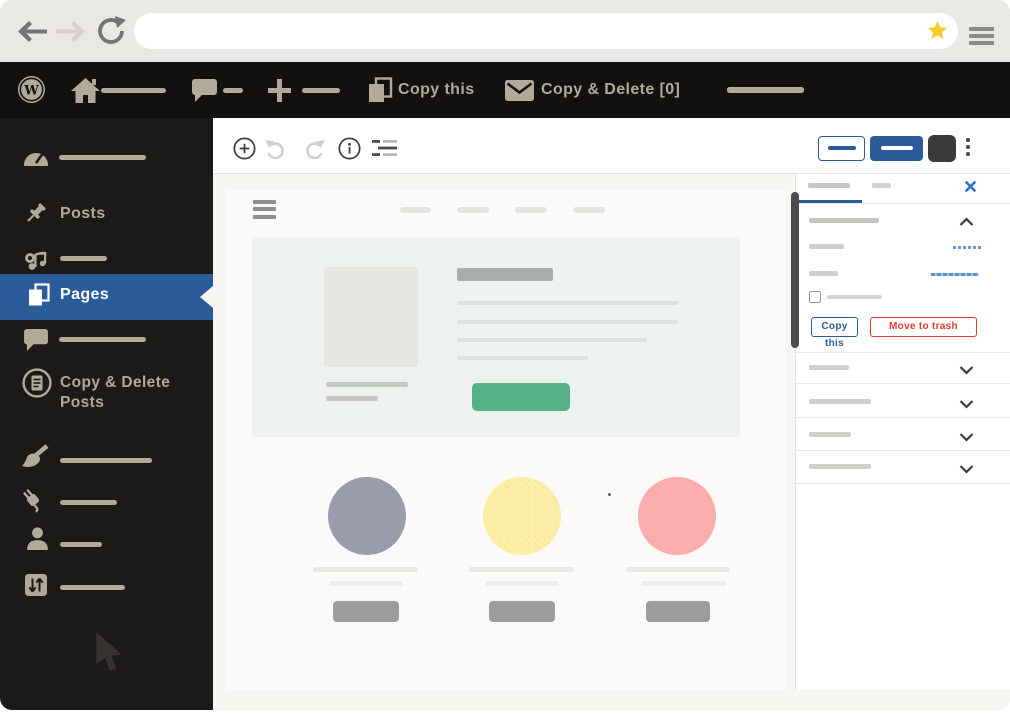 Image resolution: width=1010 pixels, height=716 pixels. I want to click on browser-menu-icon, so click(981, 37).